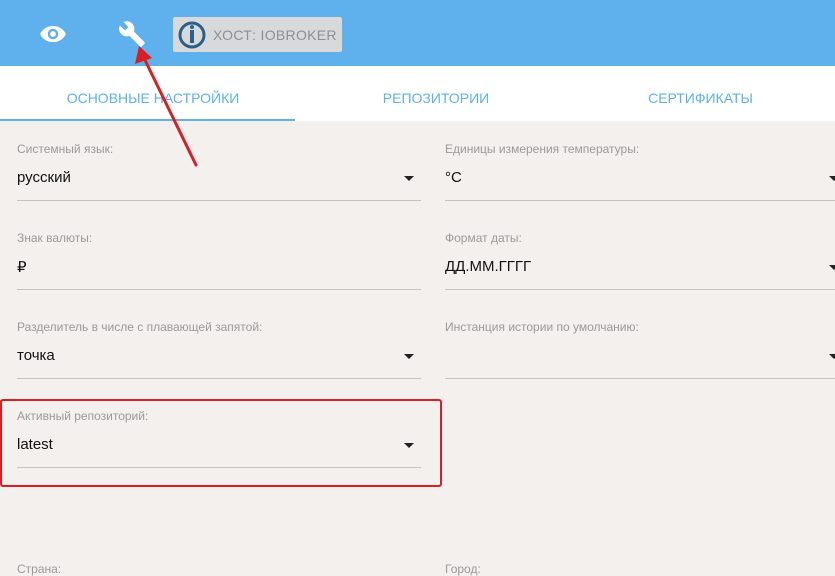  I want to click on temperature-units-label: Единицы измерения температуры:, so click(542, 149).